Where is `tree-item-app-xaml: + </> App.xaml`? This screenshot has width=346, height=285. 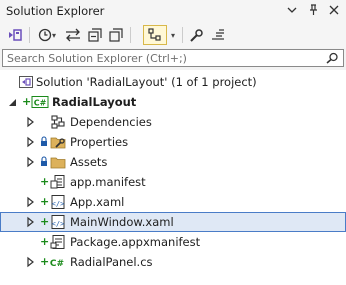
tree-item-app-xaml: + </> App.xaml is located at coordinates (173, 202).